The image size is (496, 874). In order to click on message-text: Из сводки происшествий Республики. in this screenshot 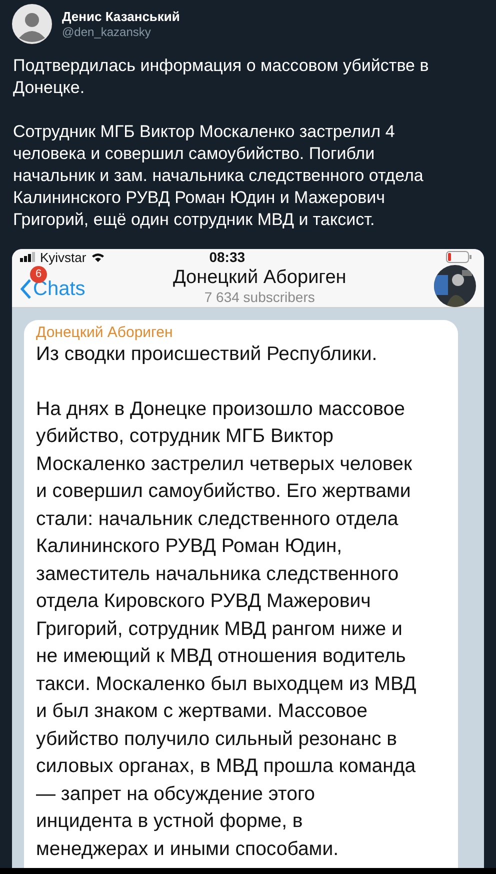, I will do `click(207, 354)`.